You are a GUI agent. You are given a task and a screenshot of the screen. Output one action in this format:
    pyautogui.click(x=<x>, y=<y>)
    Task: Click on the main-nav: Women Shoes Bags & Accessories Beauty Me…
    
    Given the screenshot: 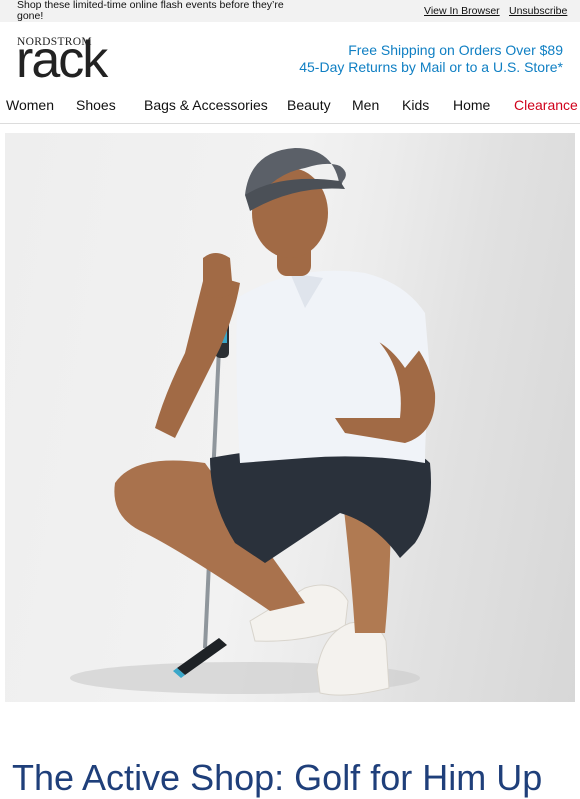 What is the action you would take?
    pyautogui.click(x=290, y=109)
    